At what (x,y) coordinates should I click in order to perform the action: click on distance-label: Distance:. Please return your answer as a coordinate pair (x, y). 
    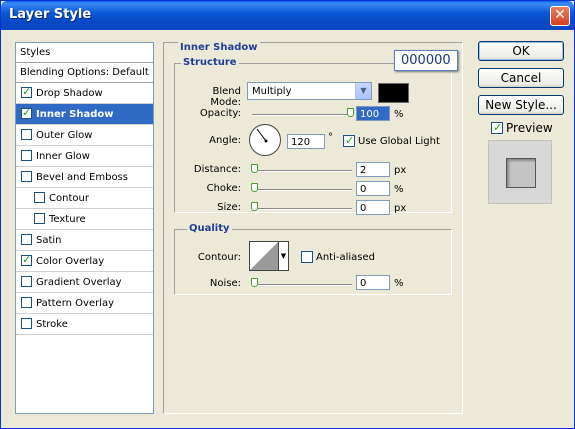
    Looking at the image, I should click on (217, 169).